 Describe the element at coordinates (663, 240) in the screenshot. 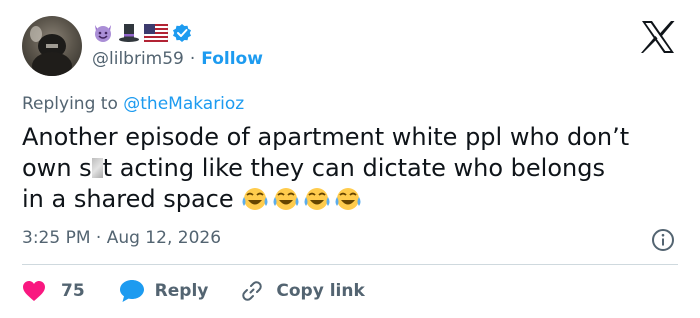

I see `info-icon` at that location.